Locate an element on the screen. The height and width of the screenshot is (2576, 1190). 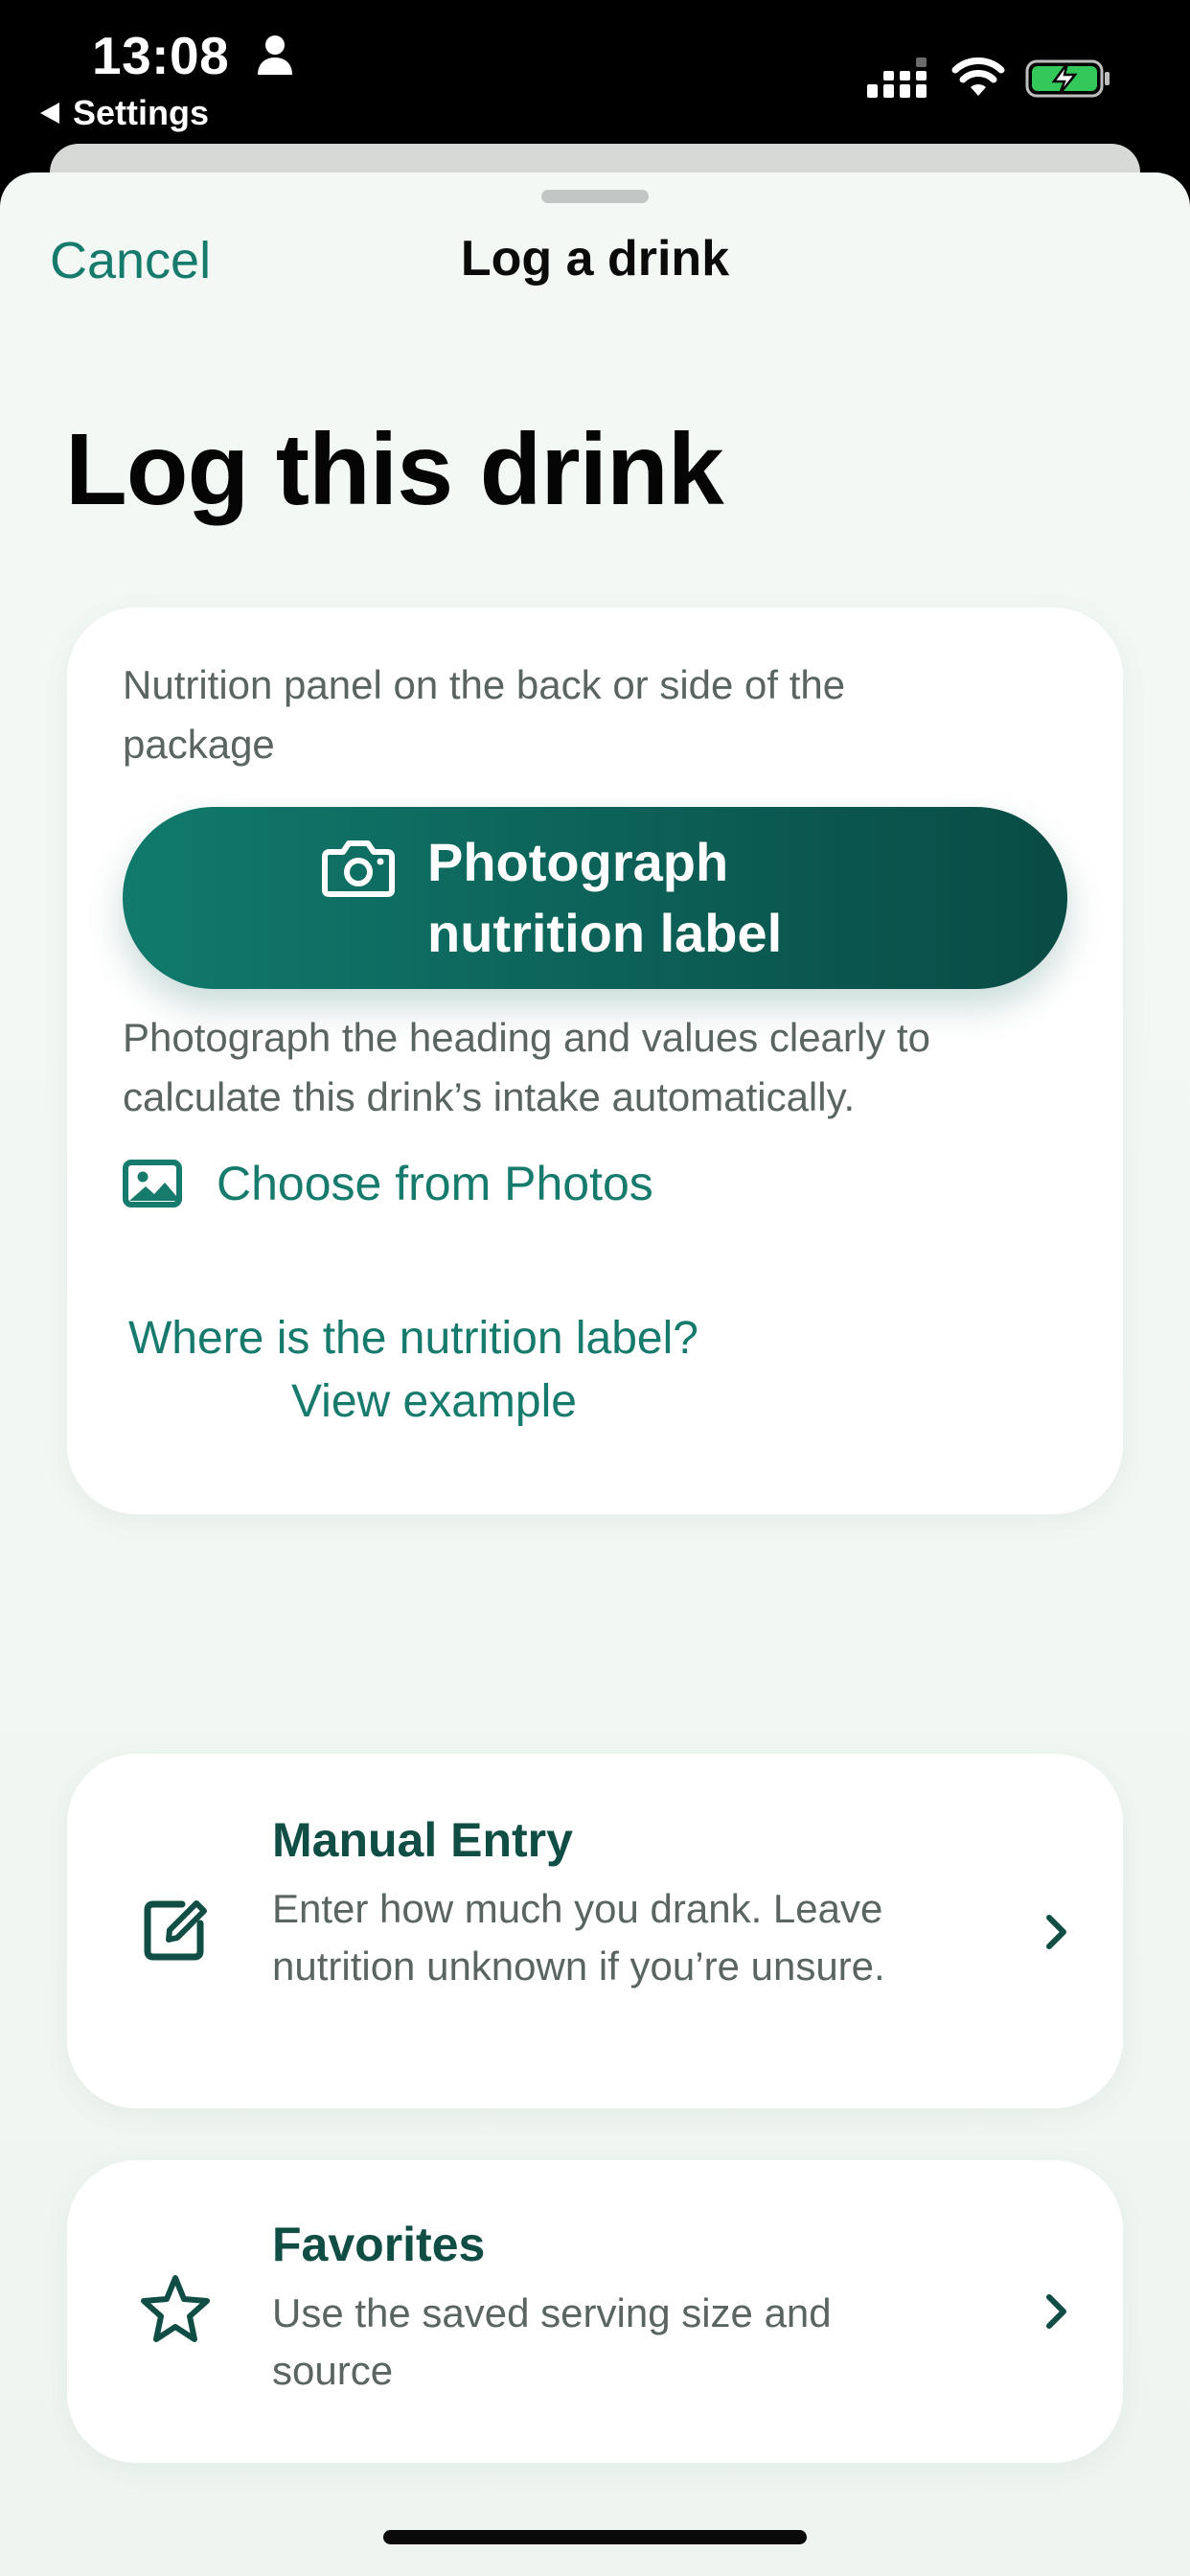
favorites-title: Favorites is located at coordinates (379, 2244).